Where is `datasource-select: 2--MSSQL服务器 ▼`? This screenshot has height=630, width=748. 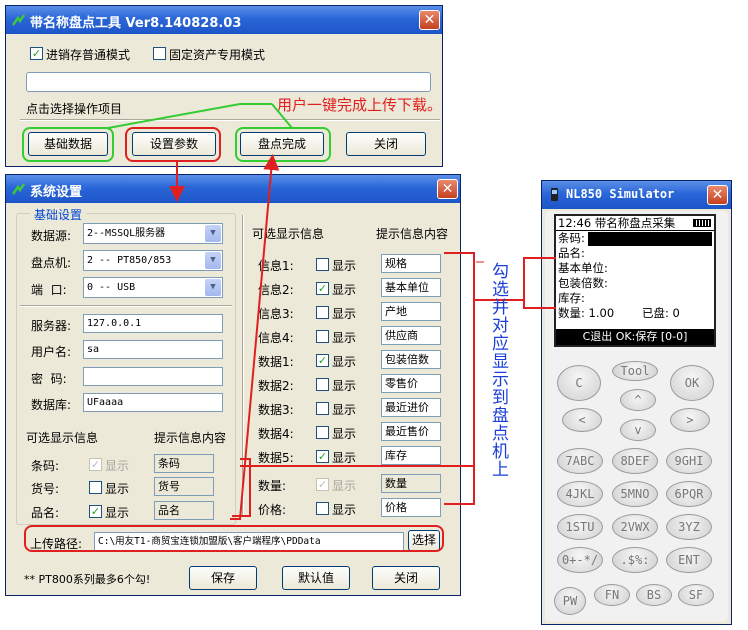
datasource-select: 2--MSSQL服务器 ▼ is located at coordinates (153, 233).